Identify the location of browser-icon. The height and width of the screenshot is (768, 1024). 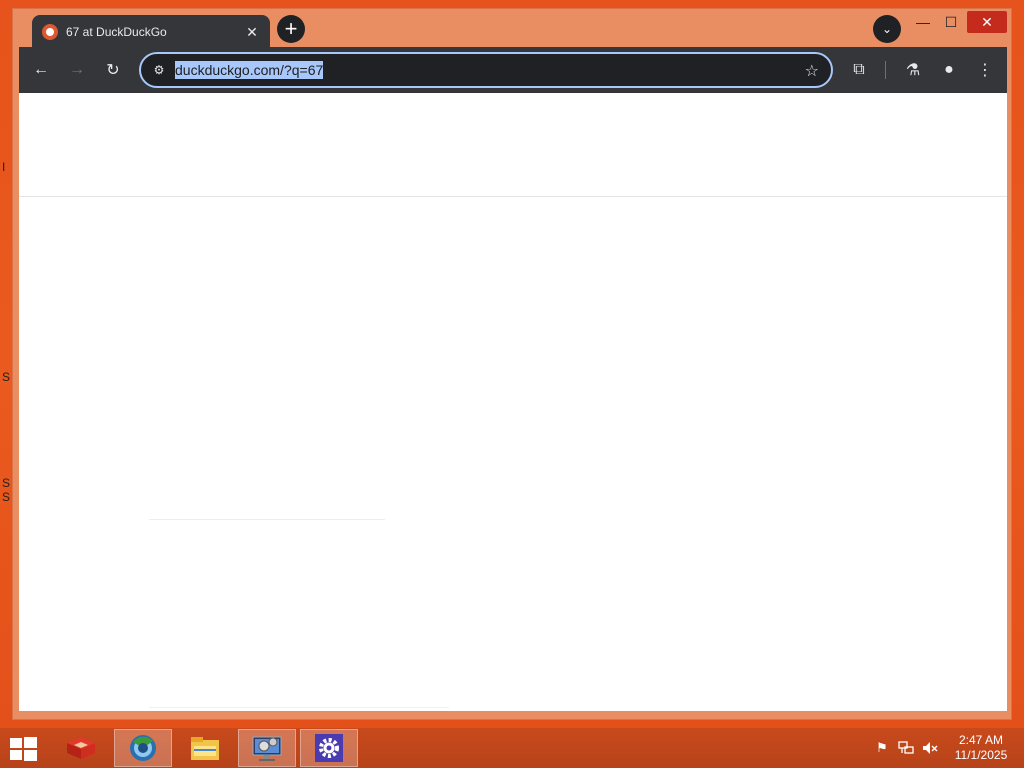
(143, 748).